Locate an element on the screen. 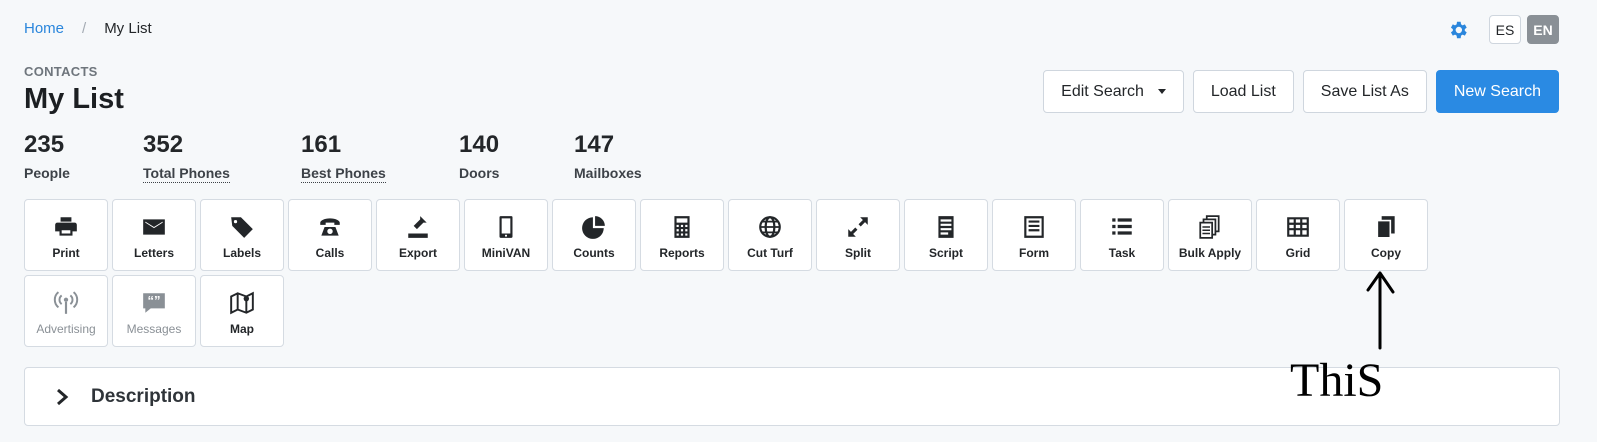 This screenshot has width=1597, height=442. print-icon is located at coordinates (66, 226).